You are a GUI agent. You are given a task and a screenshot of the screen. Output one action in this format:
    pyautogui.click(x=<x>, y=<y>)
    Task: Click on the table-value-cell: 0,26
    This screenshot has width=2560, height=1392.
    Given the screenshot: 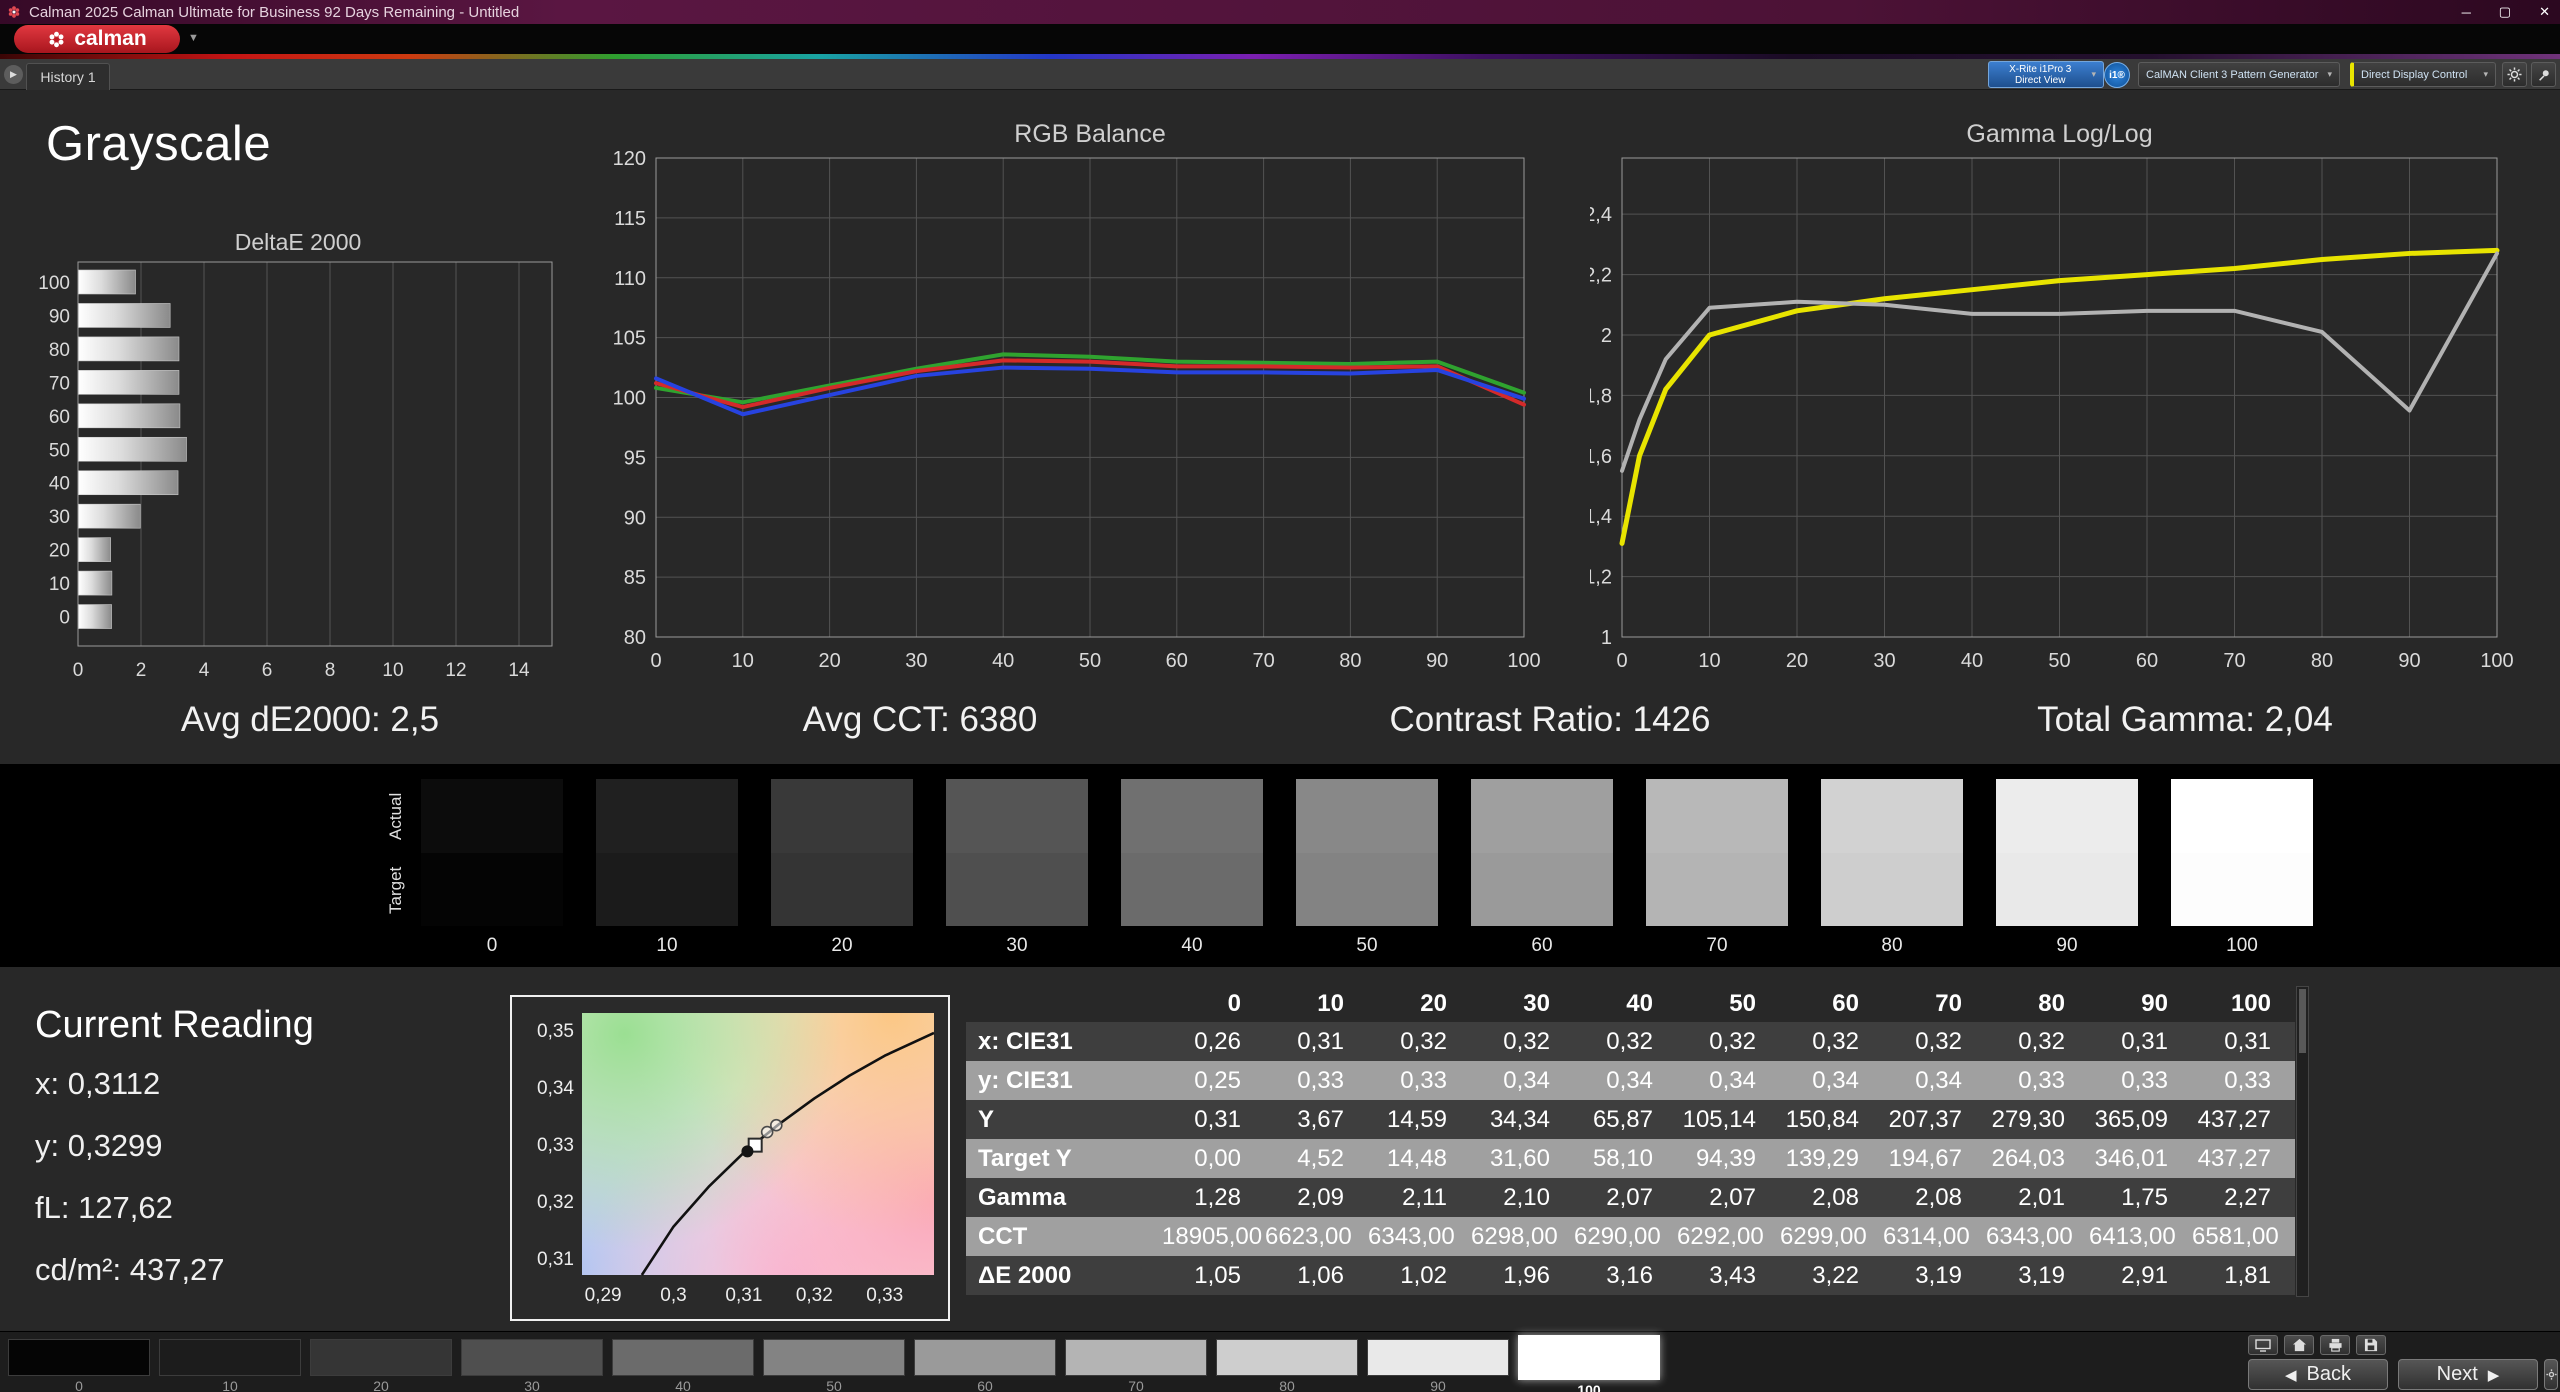 What is the action you would take?
    pyautogui.click(x=1213, y=1041)
    